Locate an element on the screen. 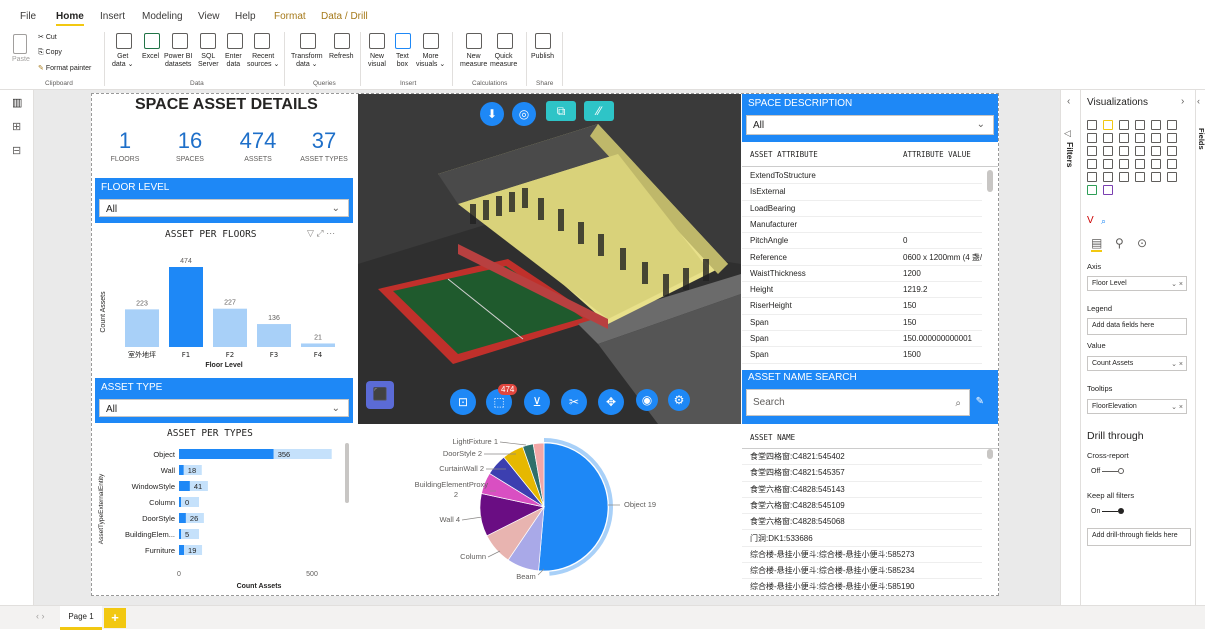 This screenshot has width=1205, height=630. enter-data-button: Enter data is located at coordinates (233, 61).